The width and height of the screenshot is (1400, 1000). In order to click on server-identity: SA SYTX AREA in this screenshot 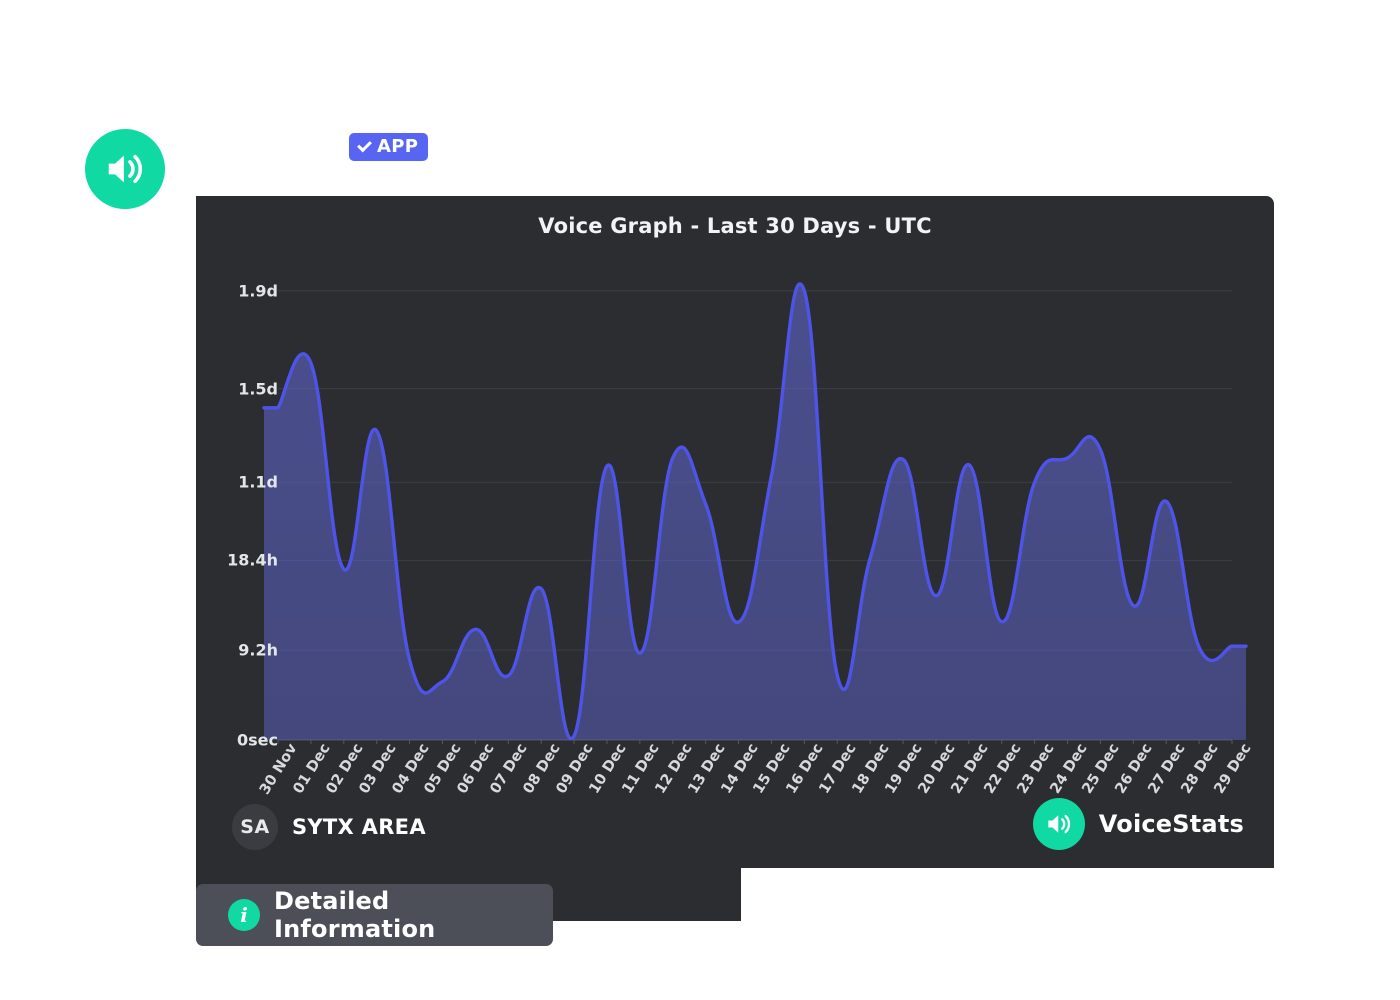, I will do `click(329, 827)`.